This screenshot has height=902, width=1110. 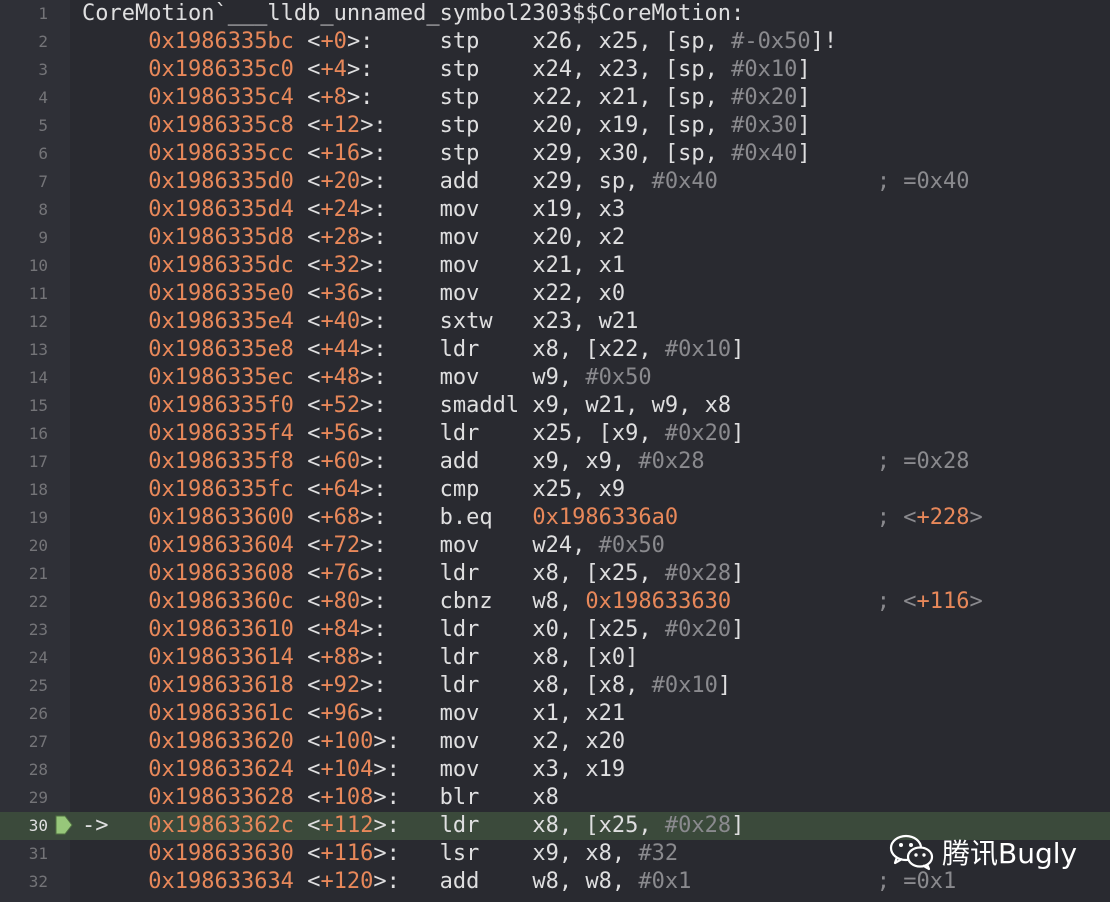 I want to click on instruction-mnemonic: lsr, so click(x=459, y=853).